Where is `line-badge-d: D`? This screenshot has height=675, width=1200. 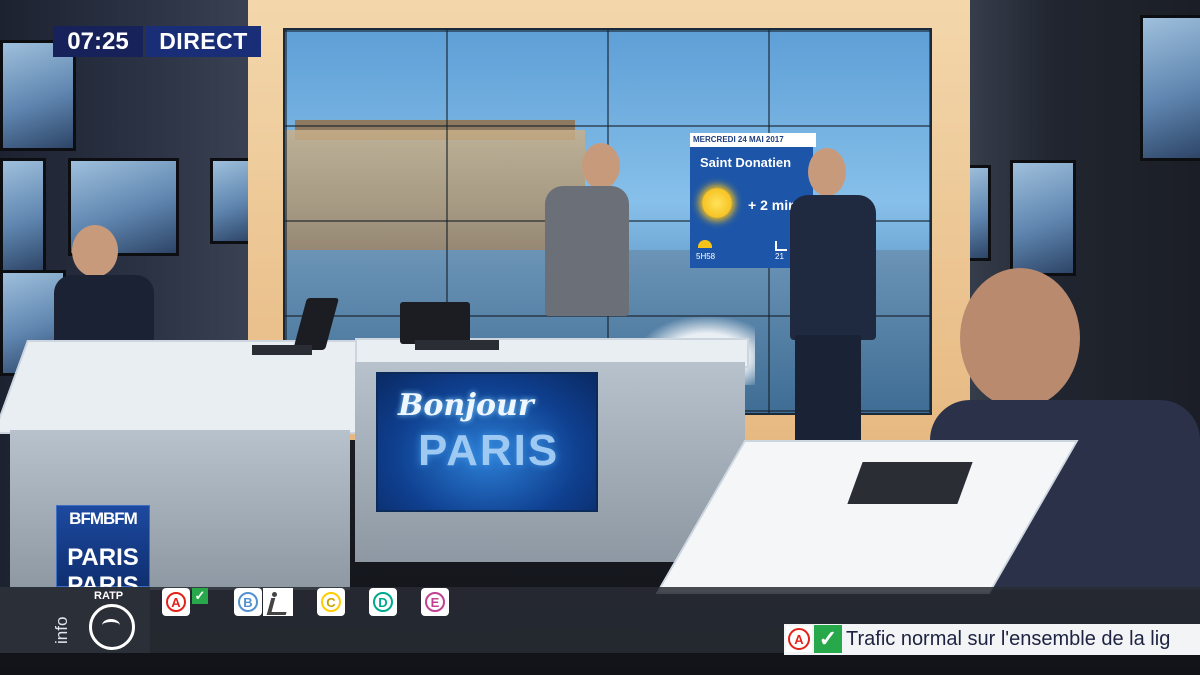
line-badge-d: D is located at coordinates (383, 602).